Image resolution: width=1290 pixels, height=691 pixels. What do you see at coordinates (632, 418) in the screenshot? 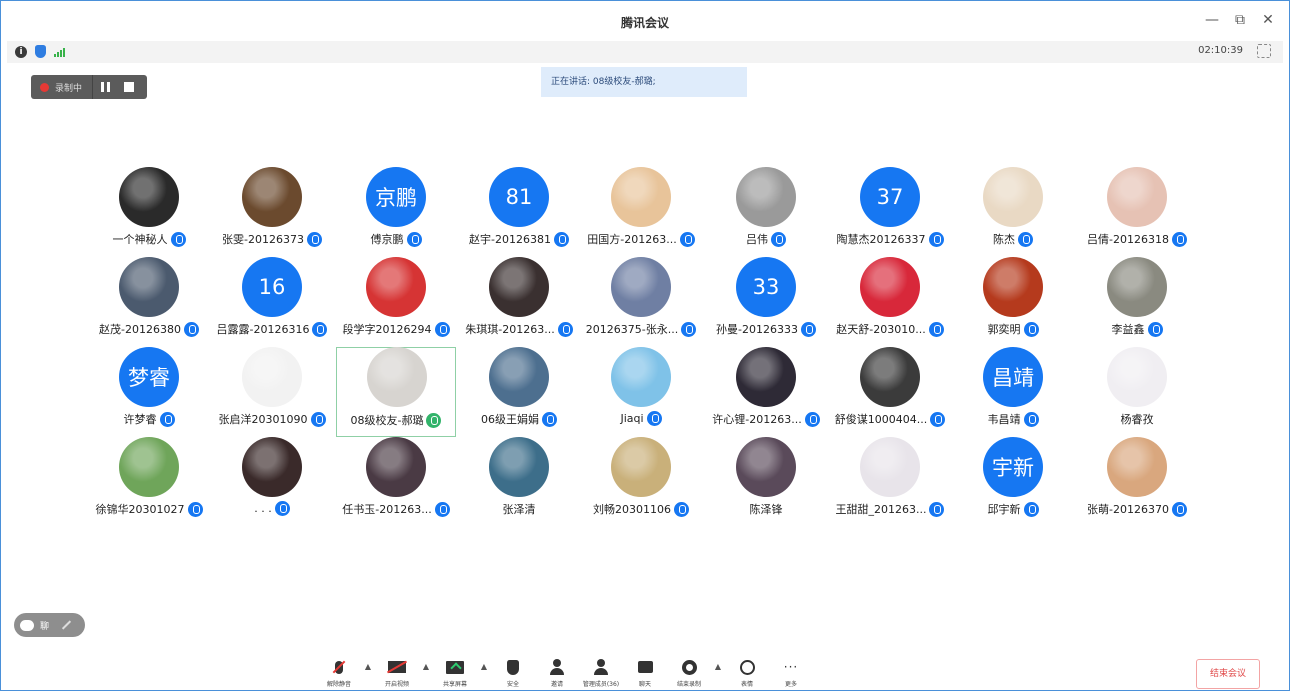
I see `participant-name: Jiaqi` at bounding box center [632, 418].